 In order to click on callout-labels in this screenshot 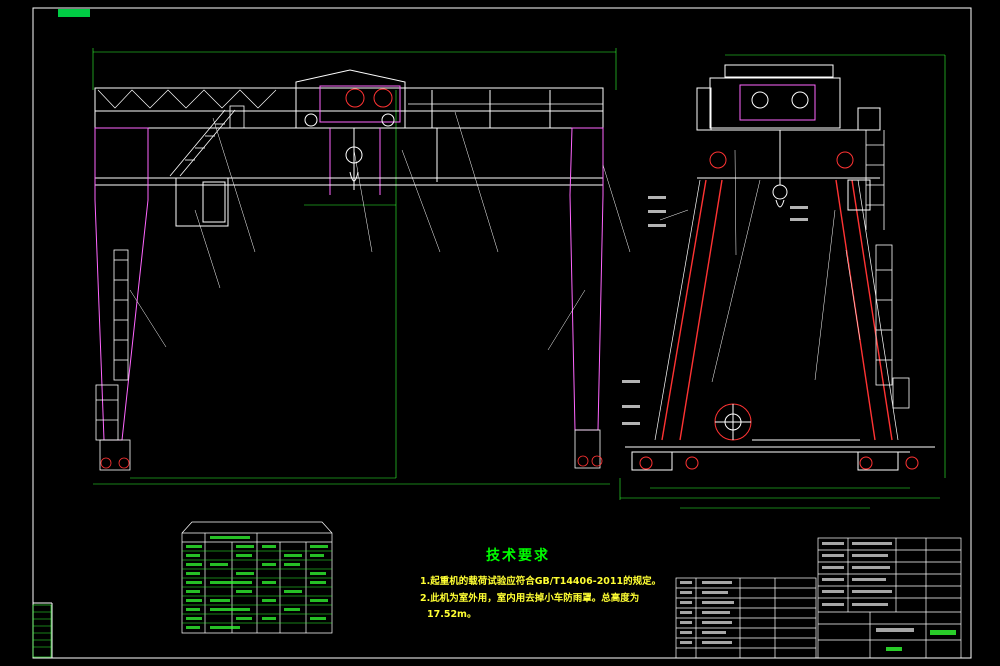, I will do `click(715, 310)`.